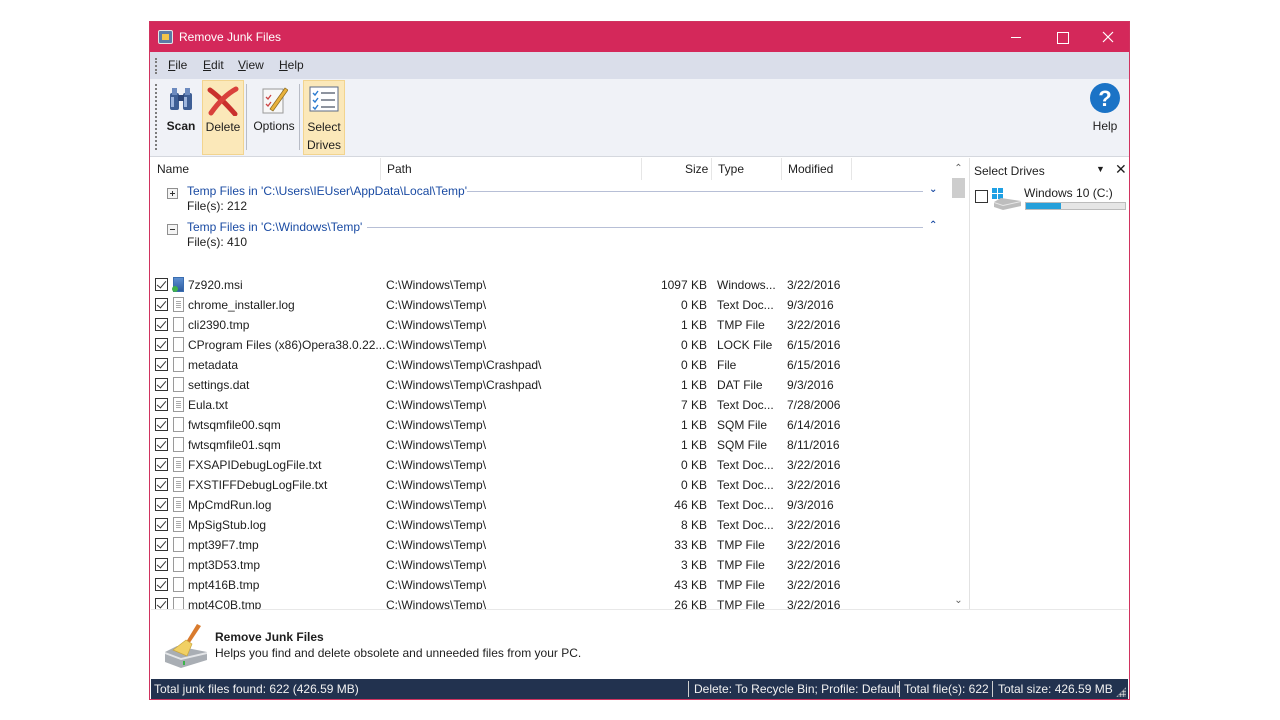 The image size is (1280, 720). I want to click on scrollbar-thumb, so click(958, 188).